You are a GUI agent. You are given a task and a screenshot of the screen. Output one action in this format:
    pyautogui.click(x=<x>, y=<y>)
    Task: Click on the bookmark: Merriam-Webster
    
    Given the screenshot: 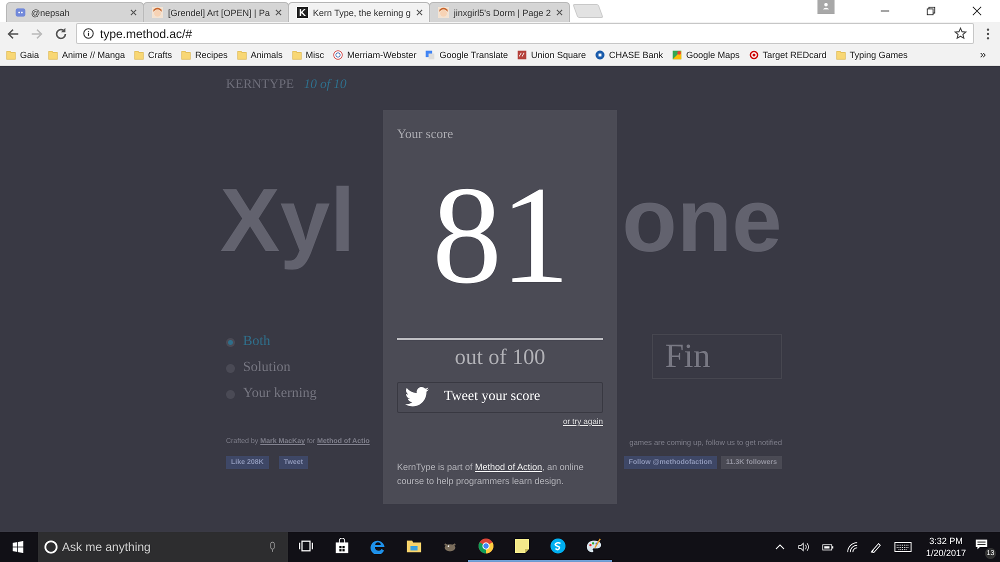 What is the action you would take?
    pyautogui.click(x=374, y=55)
    